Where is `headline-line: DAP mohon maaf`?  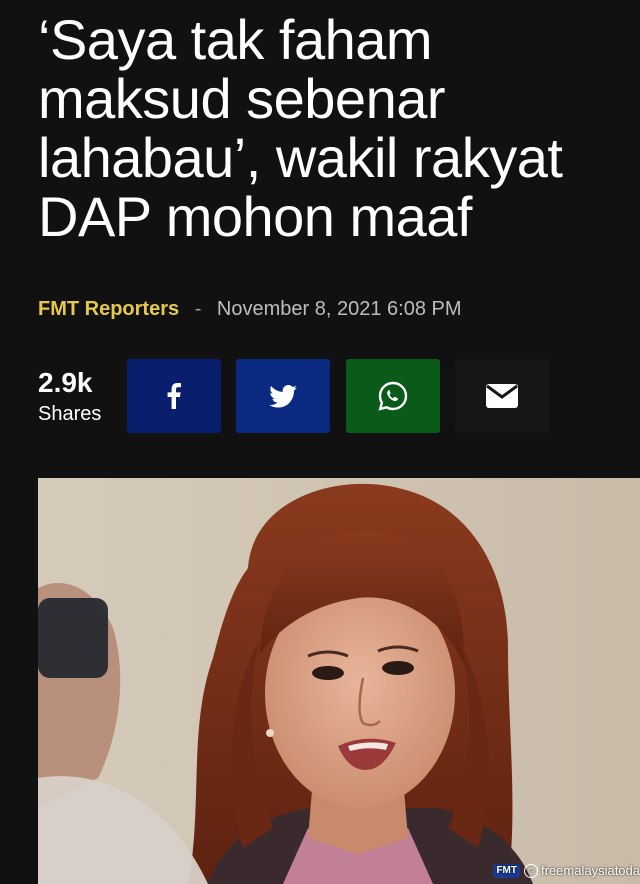 headline-line: DAP mohon maaf is located at coordinates (255, 216).